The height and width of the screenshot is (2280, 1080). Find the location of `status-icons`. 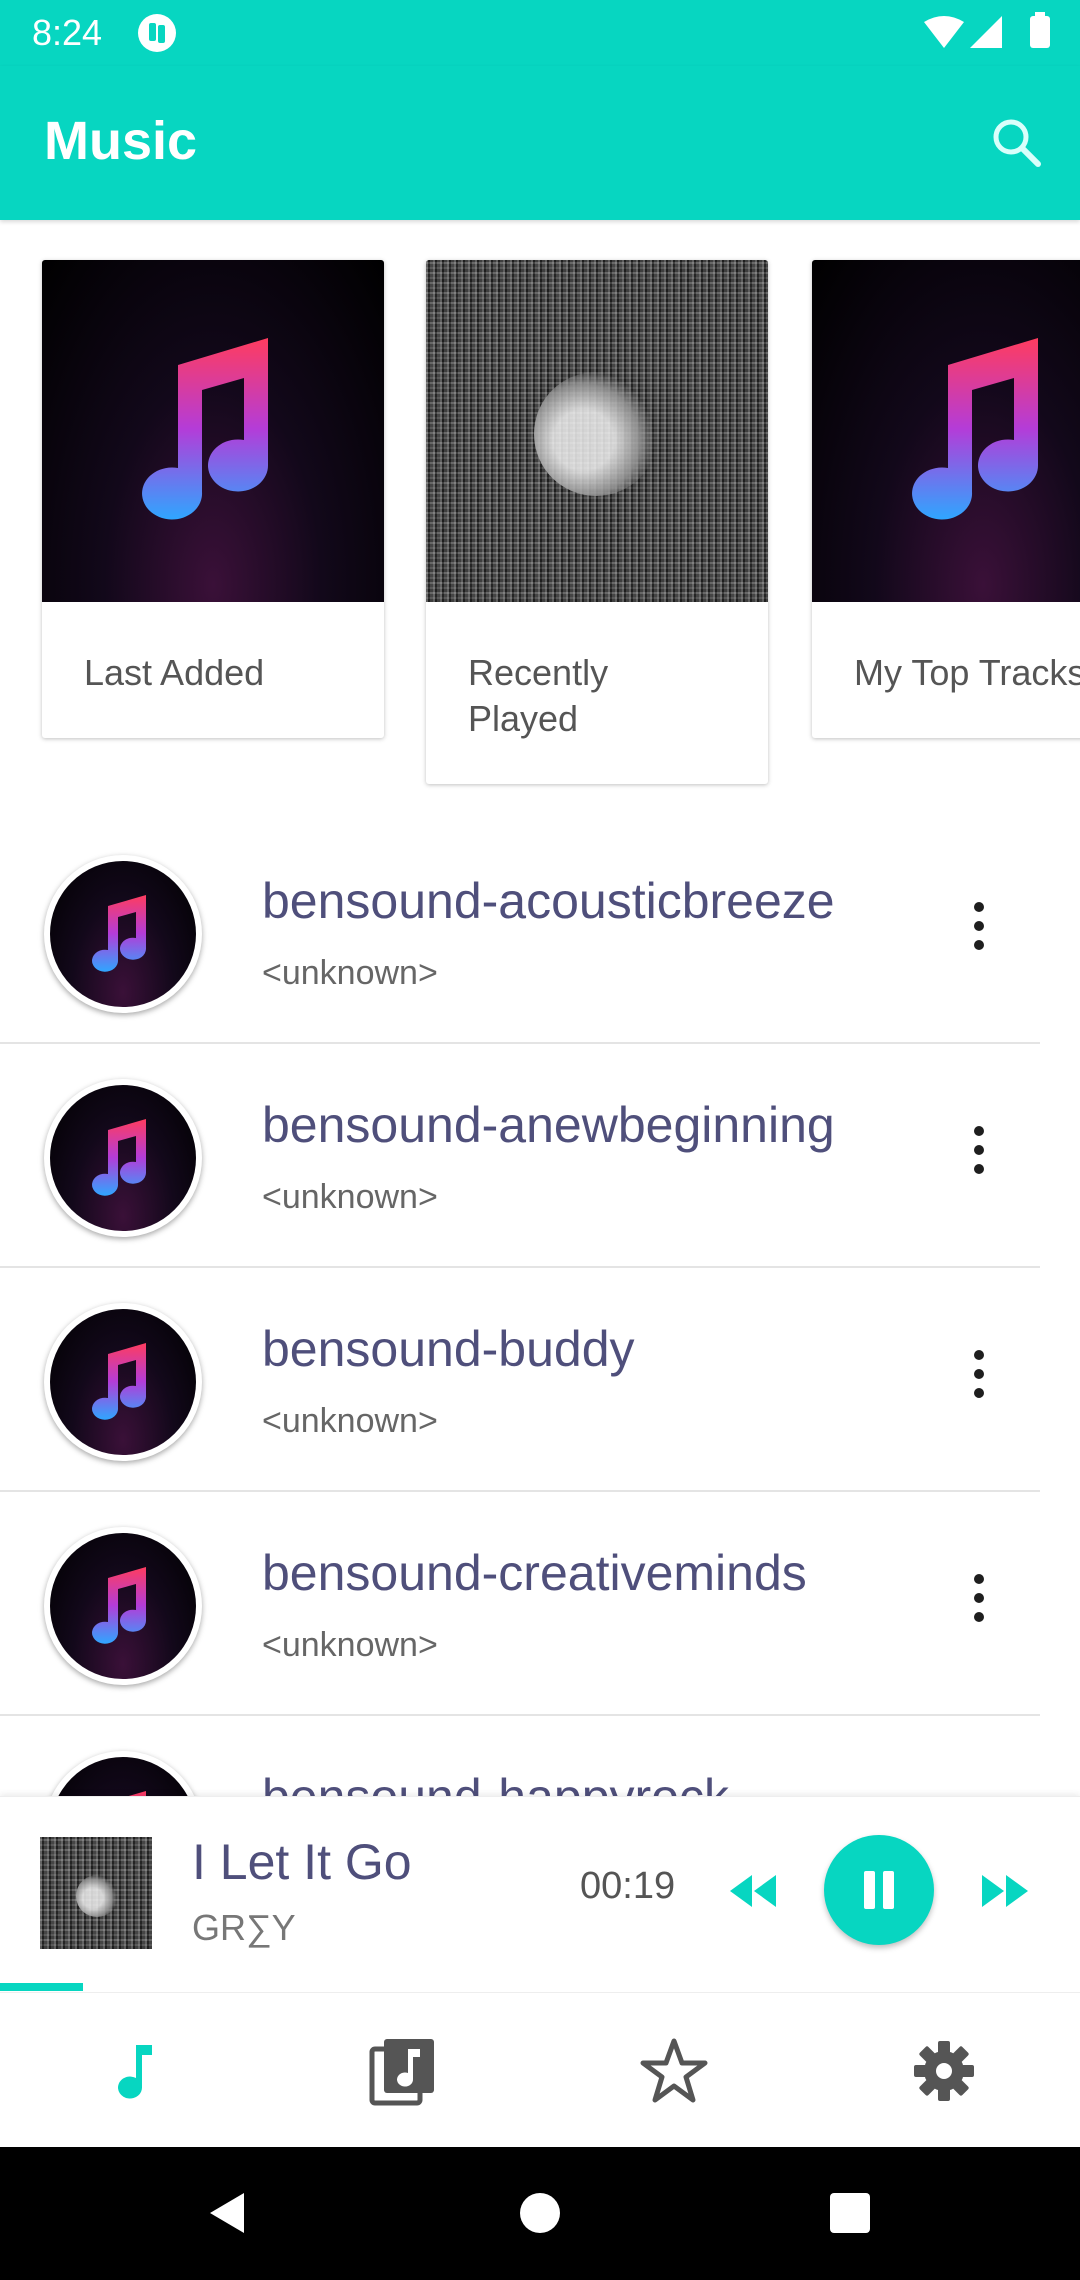

status-icons is located at coordinates (987, 30).